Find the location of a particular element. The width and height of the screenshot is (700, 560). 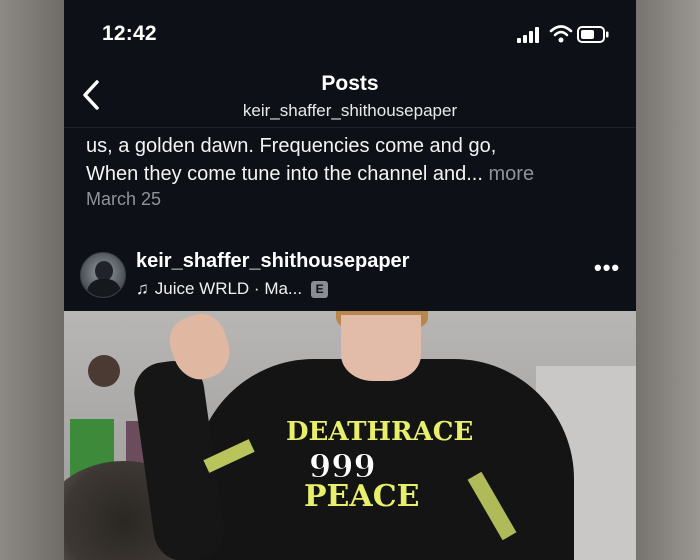

wifi-icon is located at coordinates (561, 36).